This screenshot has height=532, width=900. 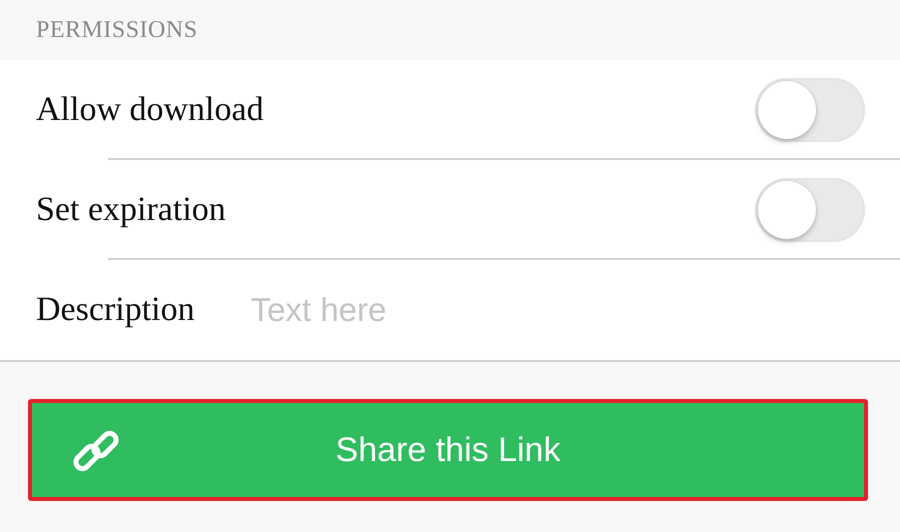 I want to click on section-title: PERMISSIONS, so click(x=117, y=30).